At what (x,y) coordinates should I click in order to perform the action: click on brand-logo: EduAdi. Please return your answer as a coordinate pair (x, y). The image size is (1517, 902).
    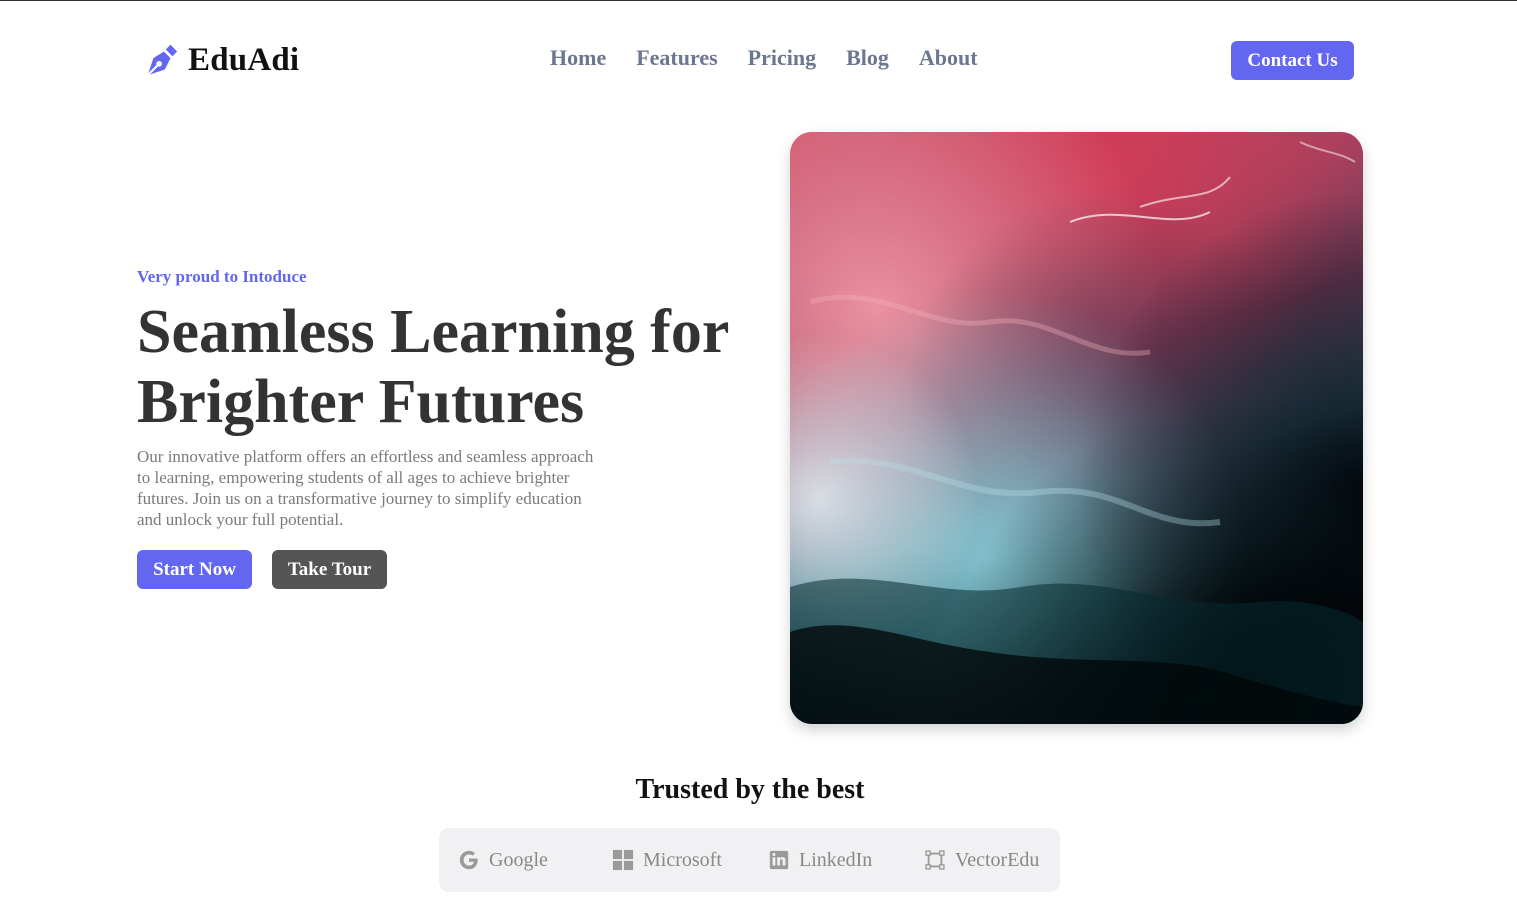
    Looking at the image, I should click on (220, 60).